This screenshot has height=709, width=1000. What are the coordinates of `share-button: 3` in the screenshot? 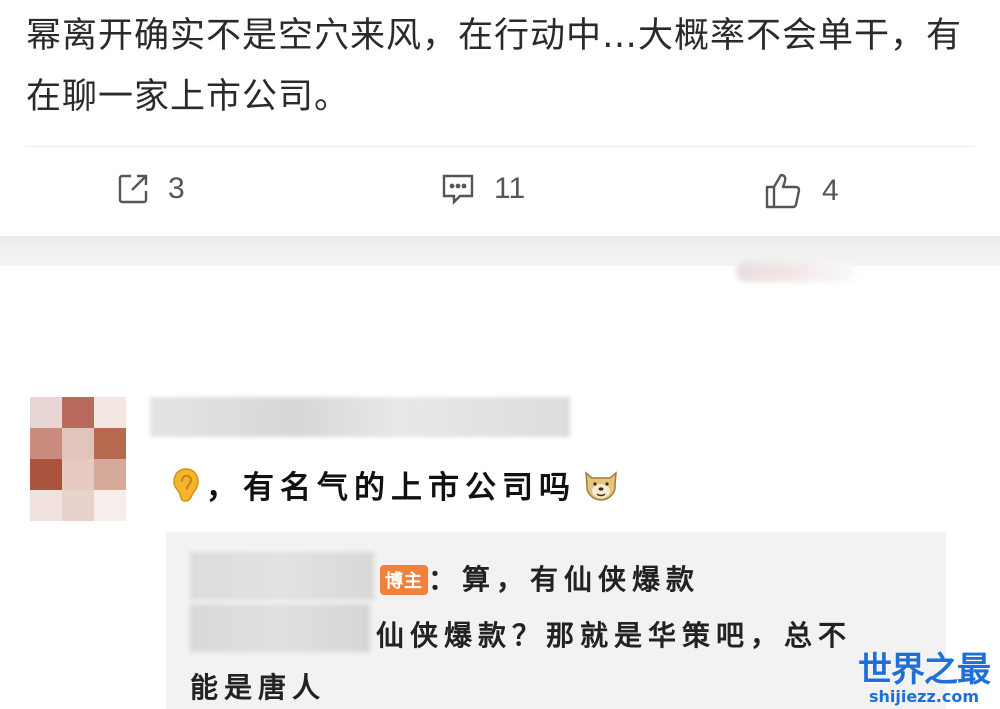 It's located at (150, 189).